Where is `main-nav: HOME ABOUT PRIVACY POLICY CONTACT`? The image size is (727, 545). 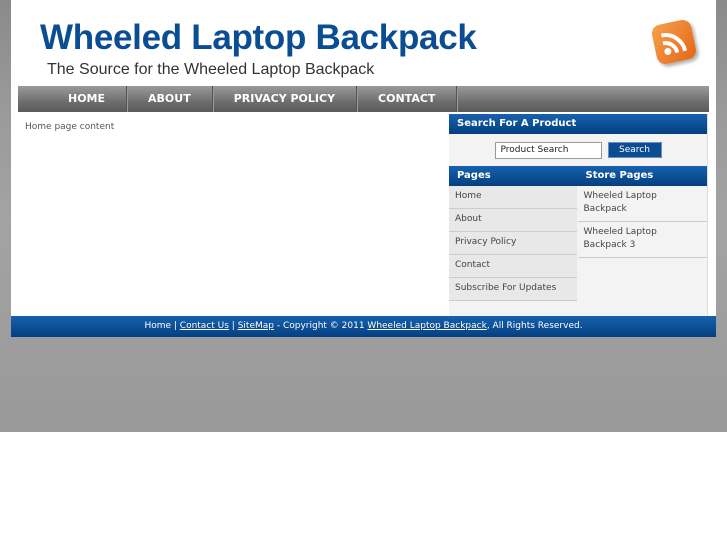 main-nav: HOME ABOUT PRIVACY POLICY CONTACT is located at coordinates (363, 99).